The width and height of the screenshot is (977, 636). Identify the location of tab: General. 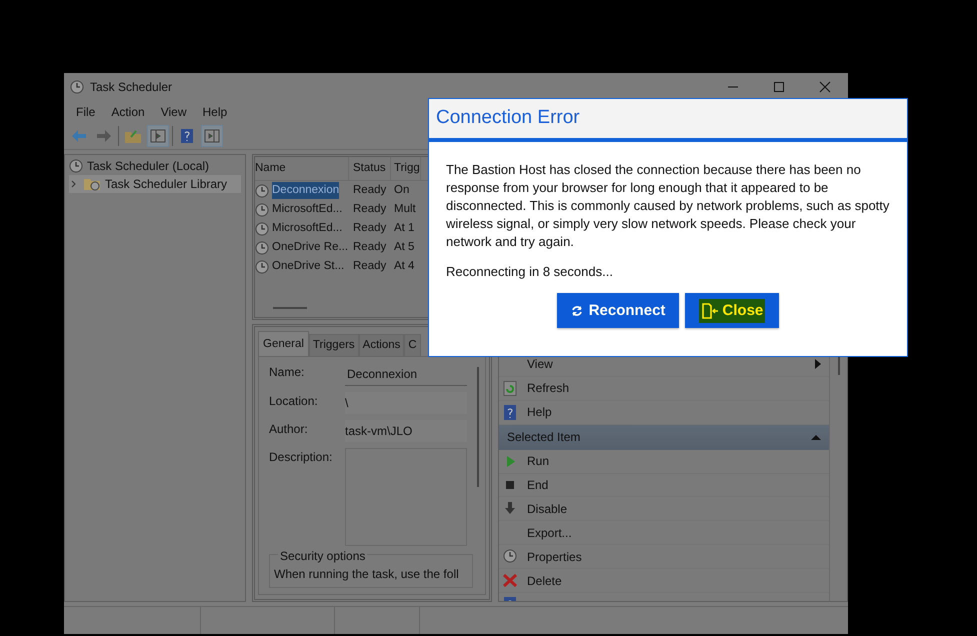
(283, 343).